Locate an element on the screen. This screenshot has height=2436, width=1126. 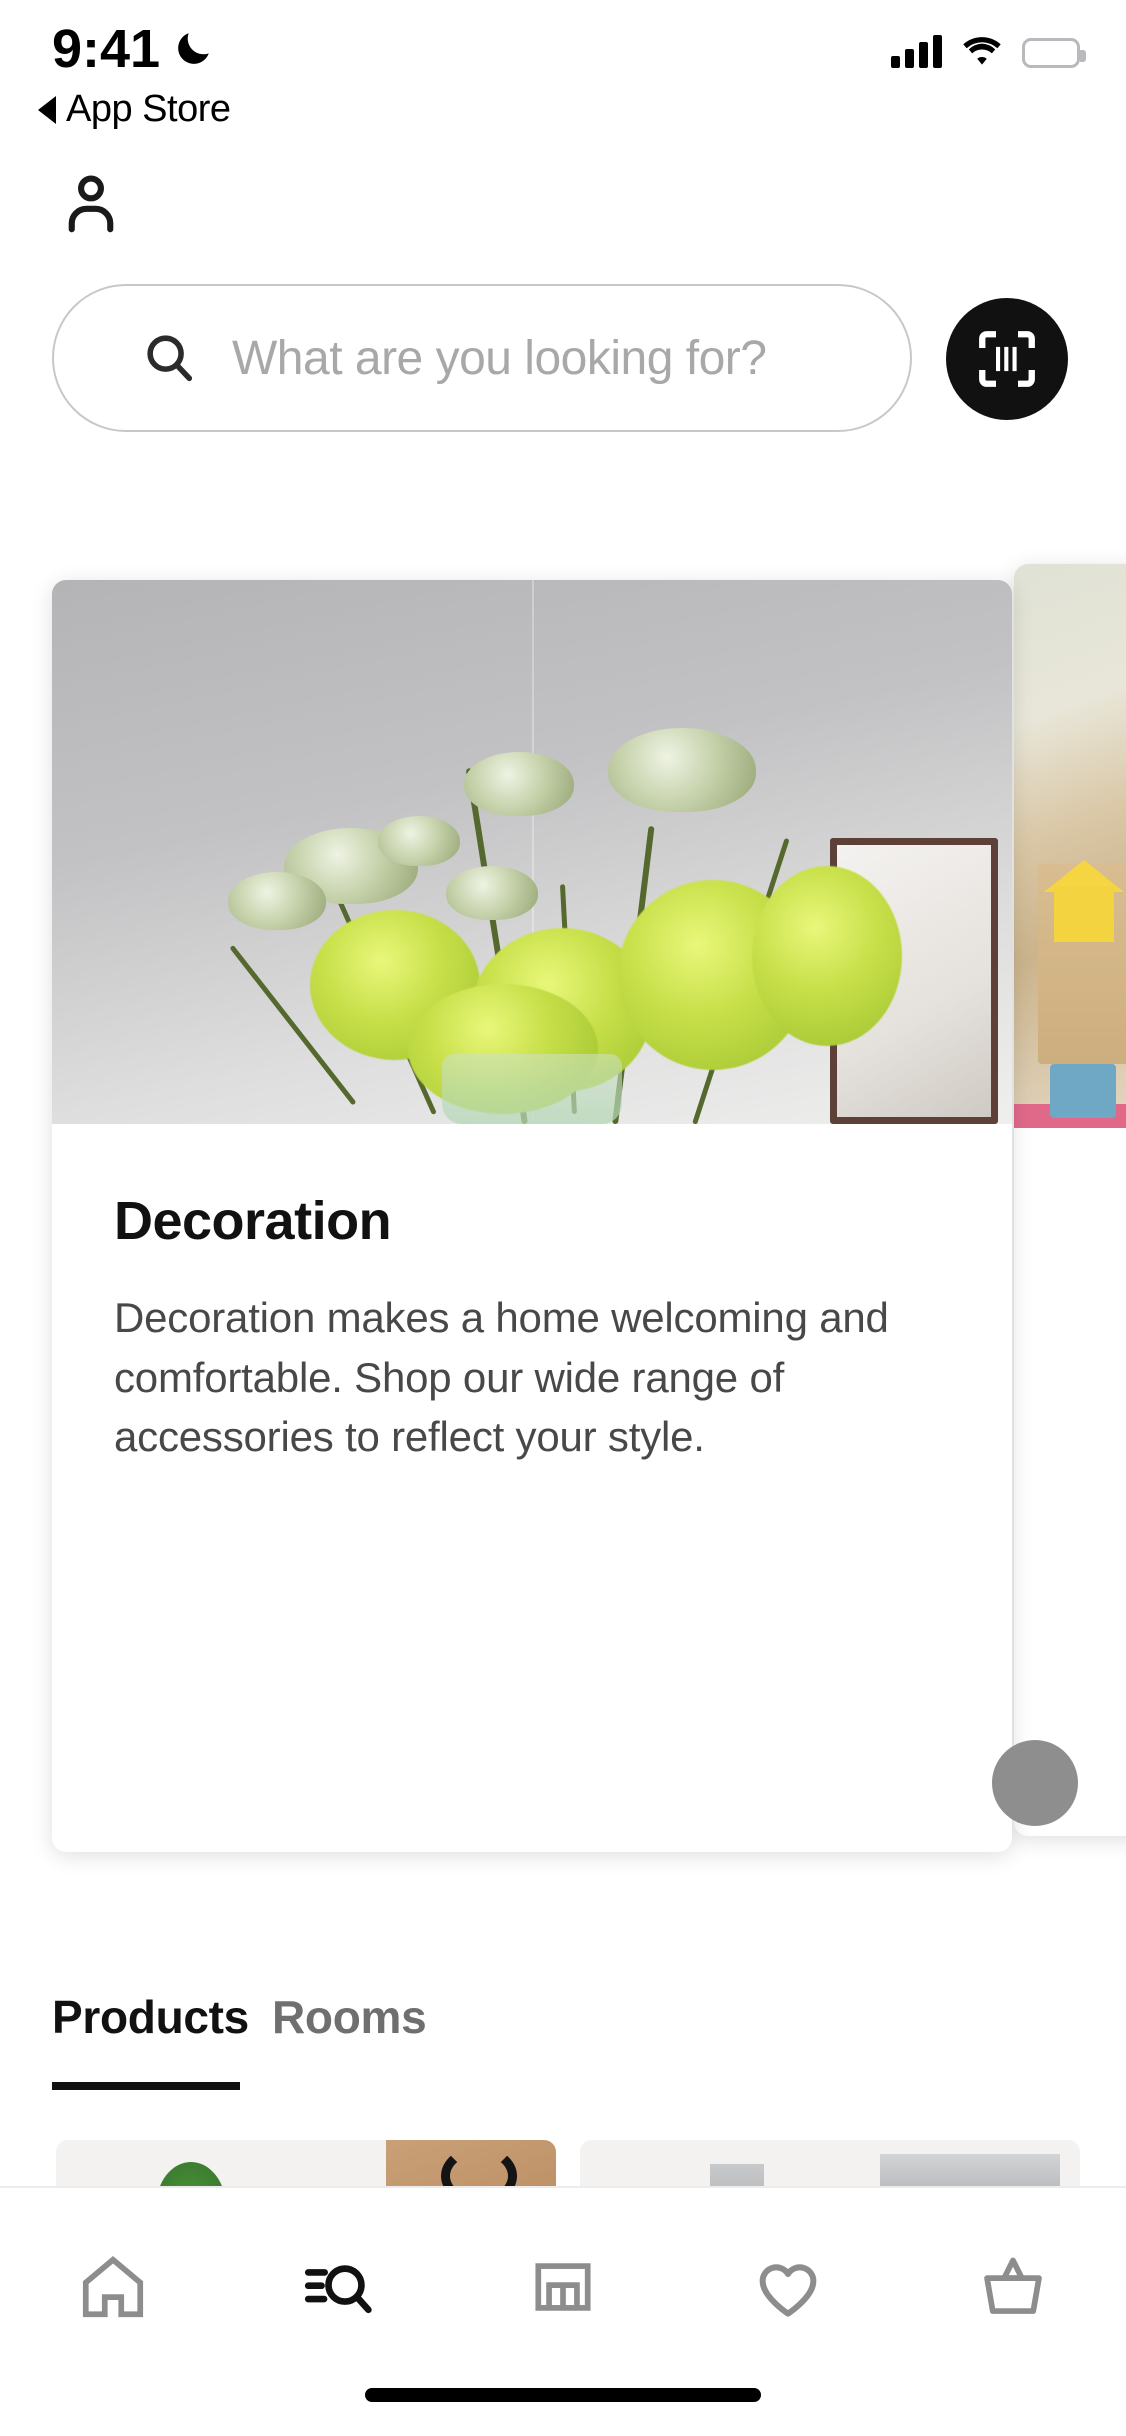
search-placeholder: What are you looking for? is located at coordinates (499, 358).